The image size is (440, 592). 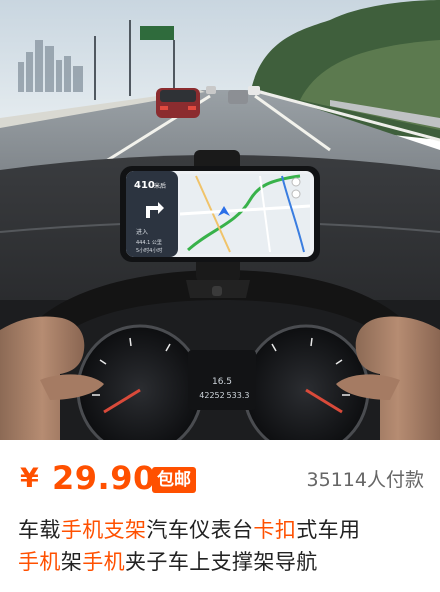 I want to click on map-area, so click(x=245, y=214).